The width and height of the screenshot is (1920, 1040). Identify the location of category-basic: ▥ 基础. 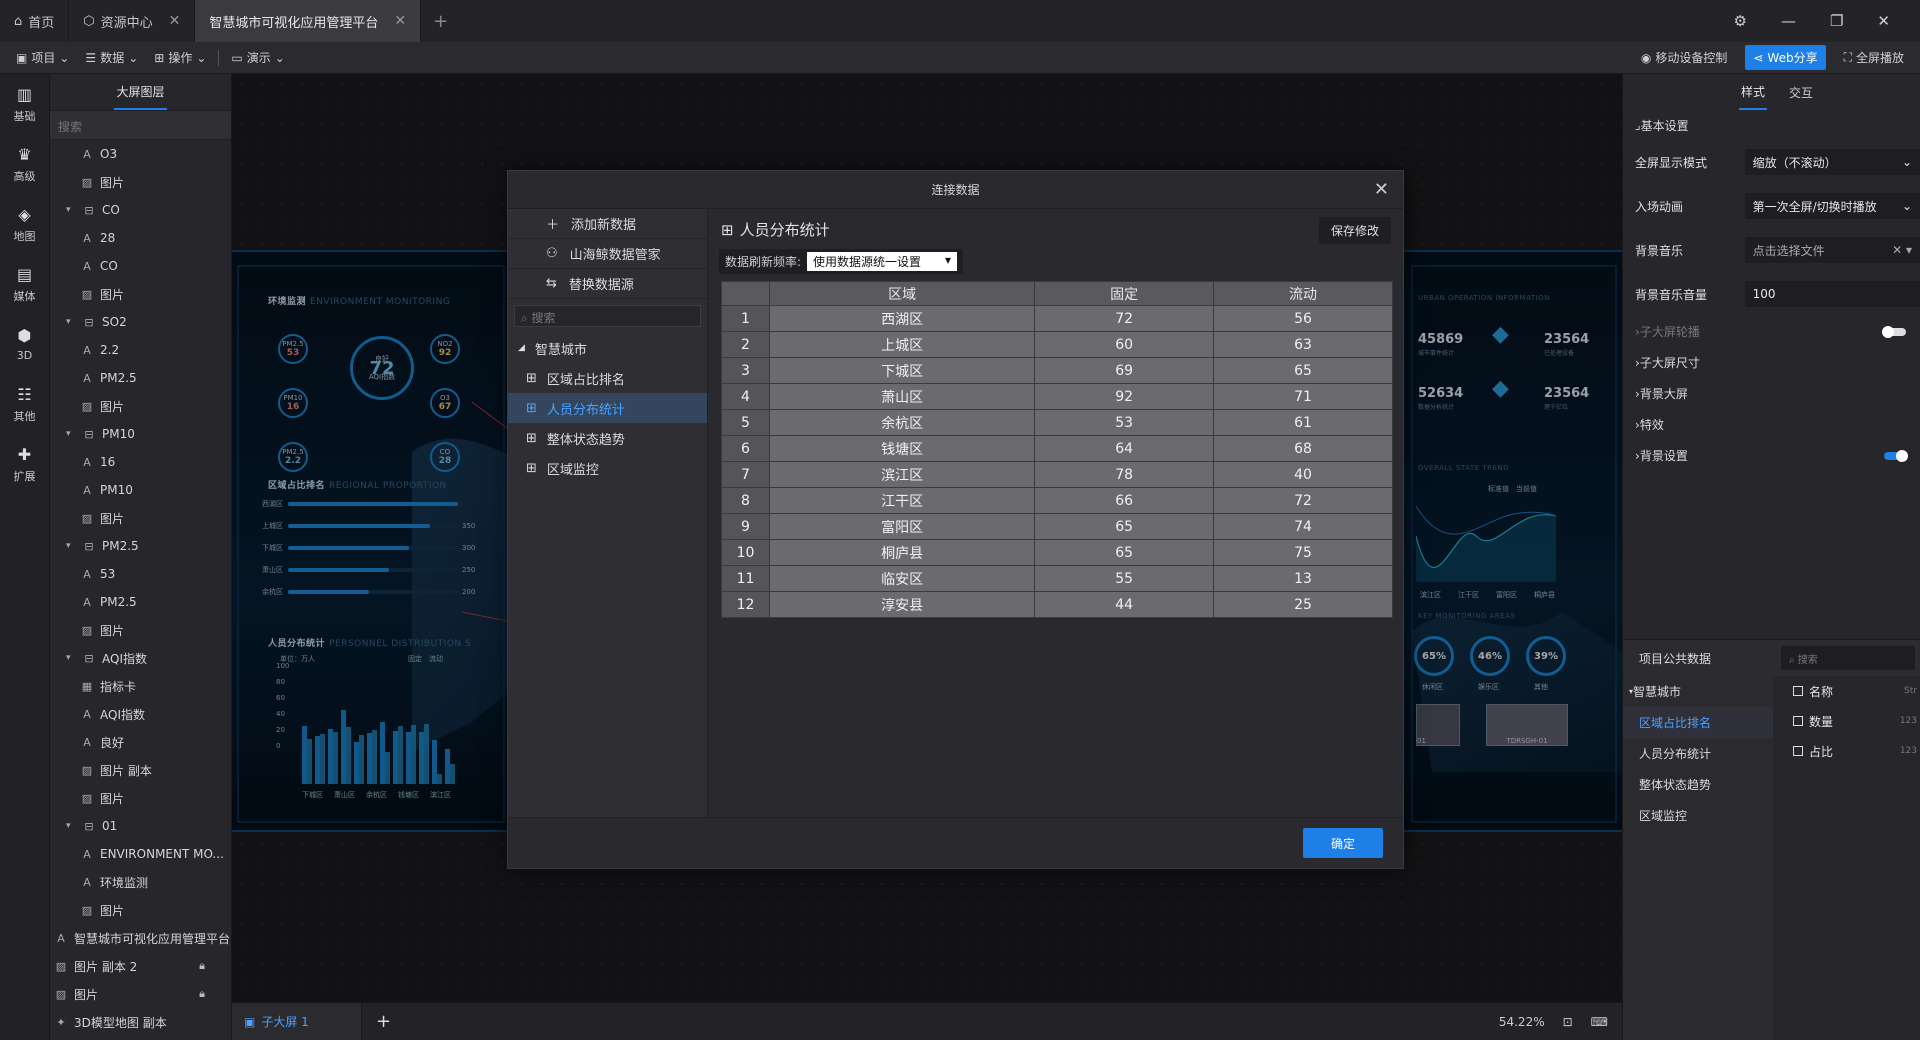
(24, 104).